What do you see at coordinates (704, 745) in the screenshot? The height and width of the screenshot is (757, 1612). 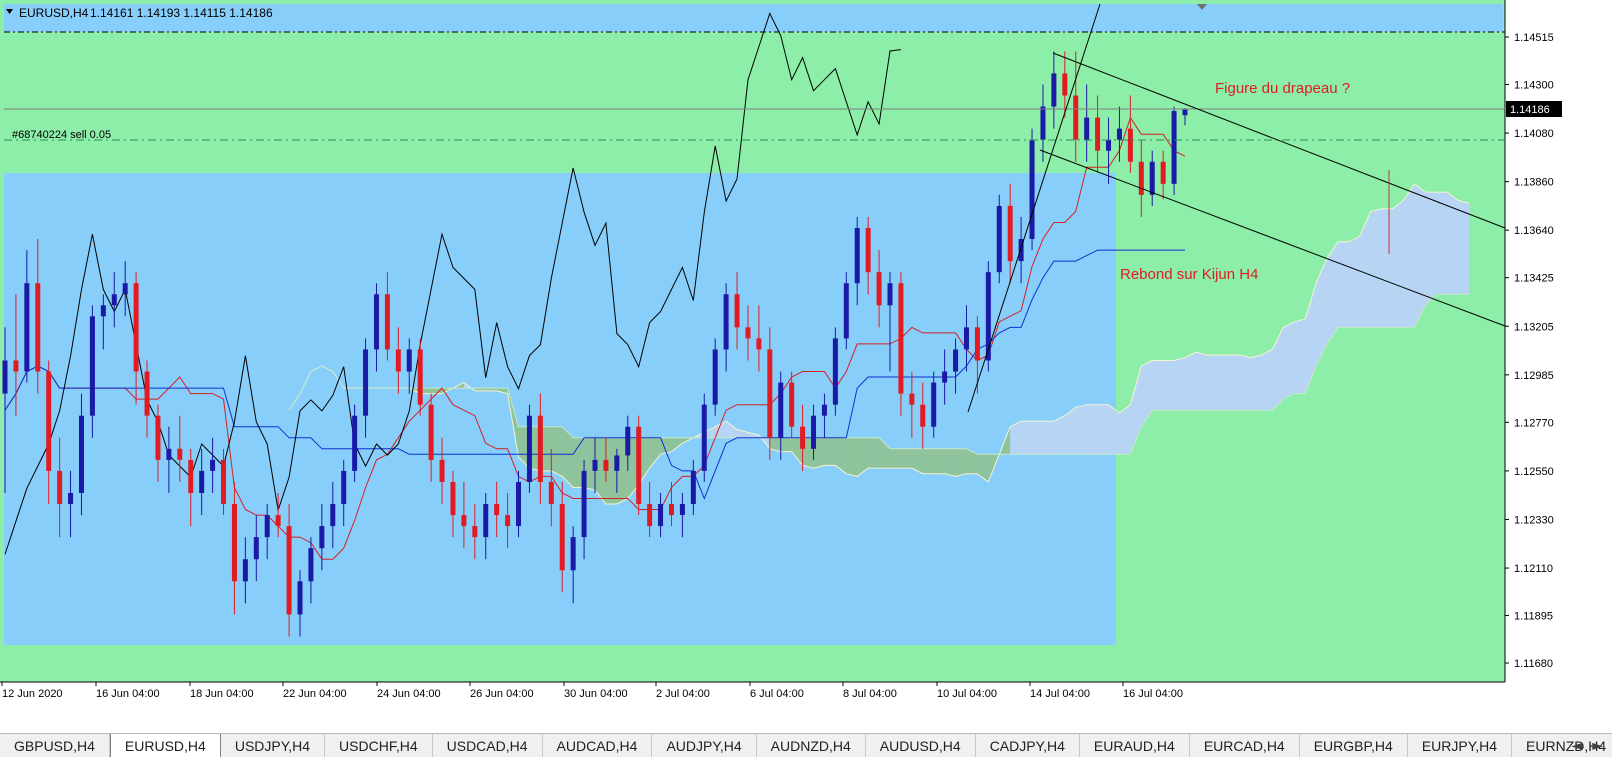 I see `symbol-tab: AUDJPY,H4` at bounding box center [704, 745].